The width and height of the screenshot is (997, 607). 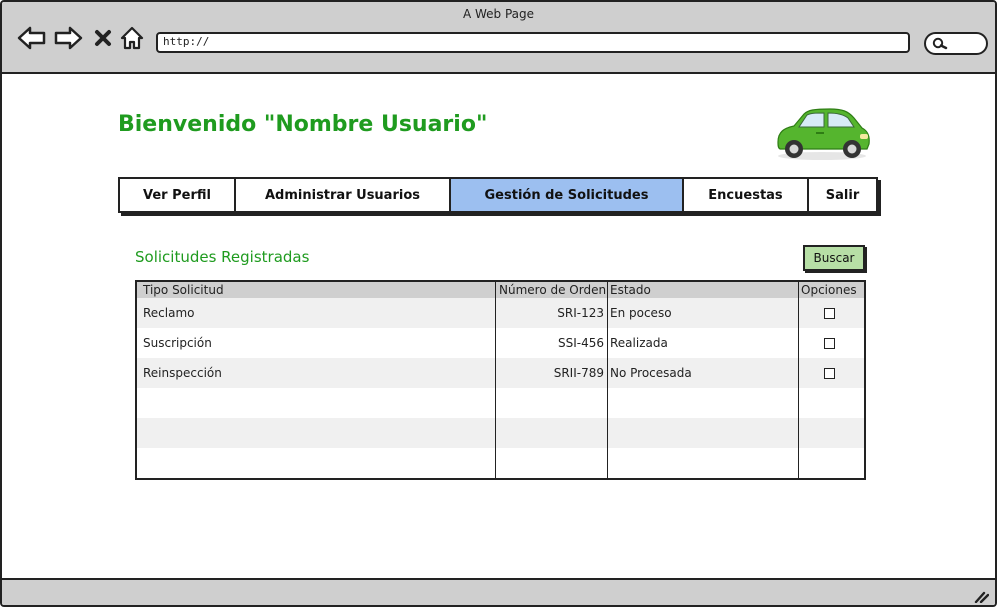 What do you see at coordinates (222, 257) in the screenshot?
I see `section-title: Solicitudes Registradas` at bounding box center [222, 257].